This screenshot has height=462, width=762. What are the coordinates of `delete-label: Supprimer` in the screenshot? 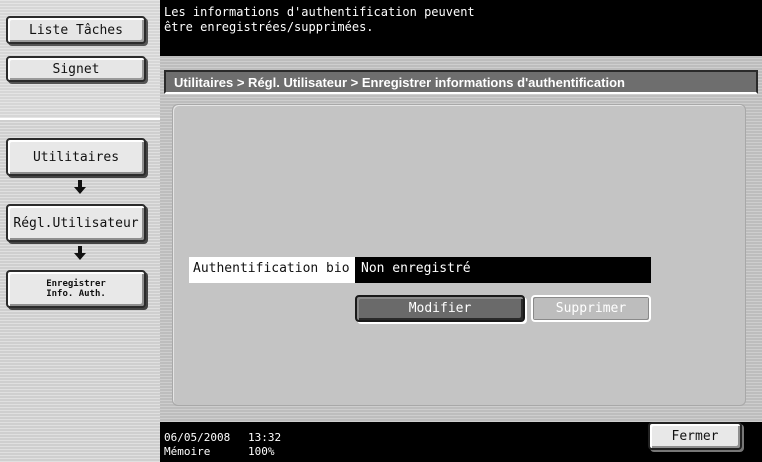 It's located at (591, 308).